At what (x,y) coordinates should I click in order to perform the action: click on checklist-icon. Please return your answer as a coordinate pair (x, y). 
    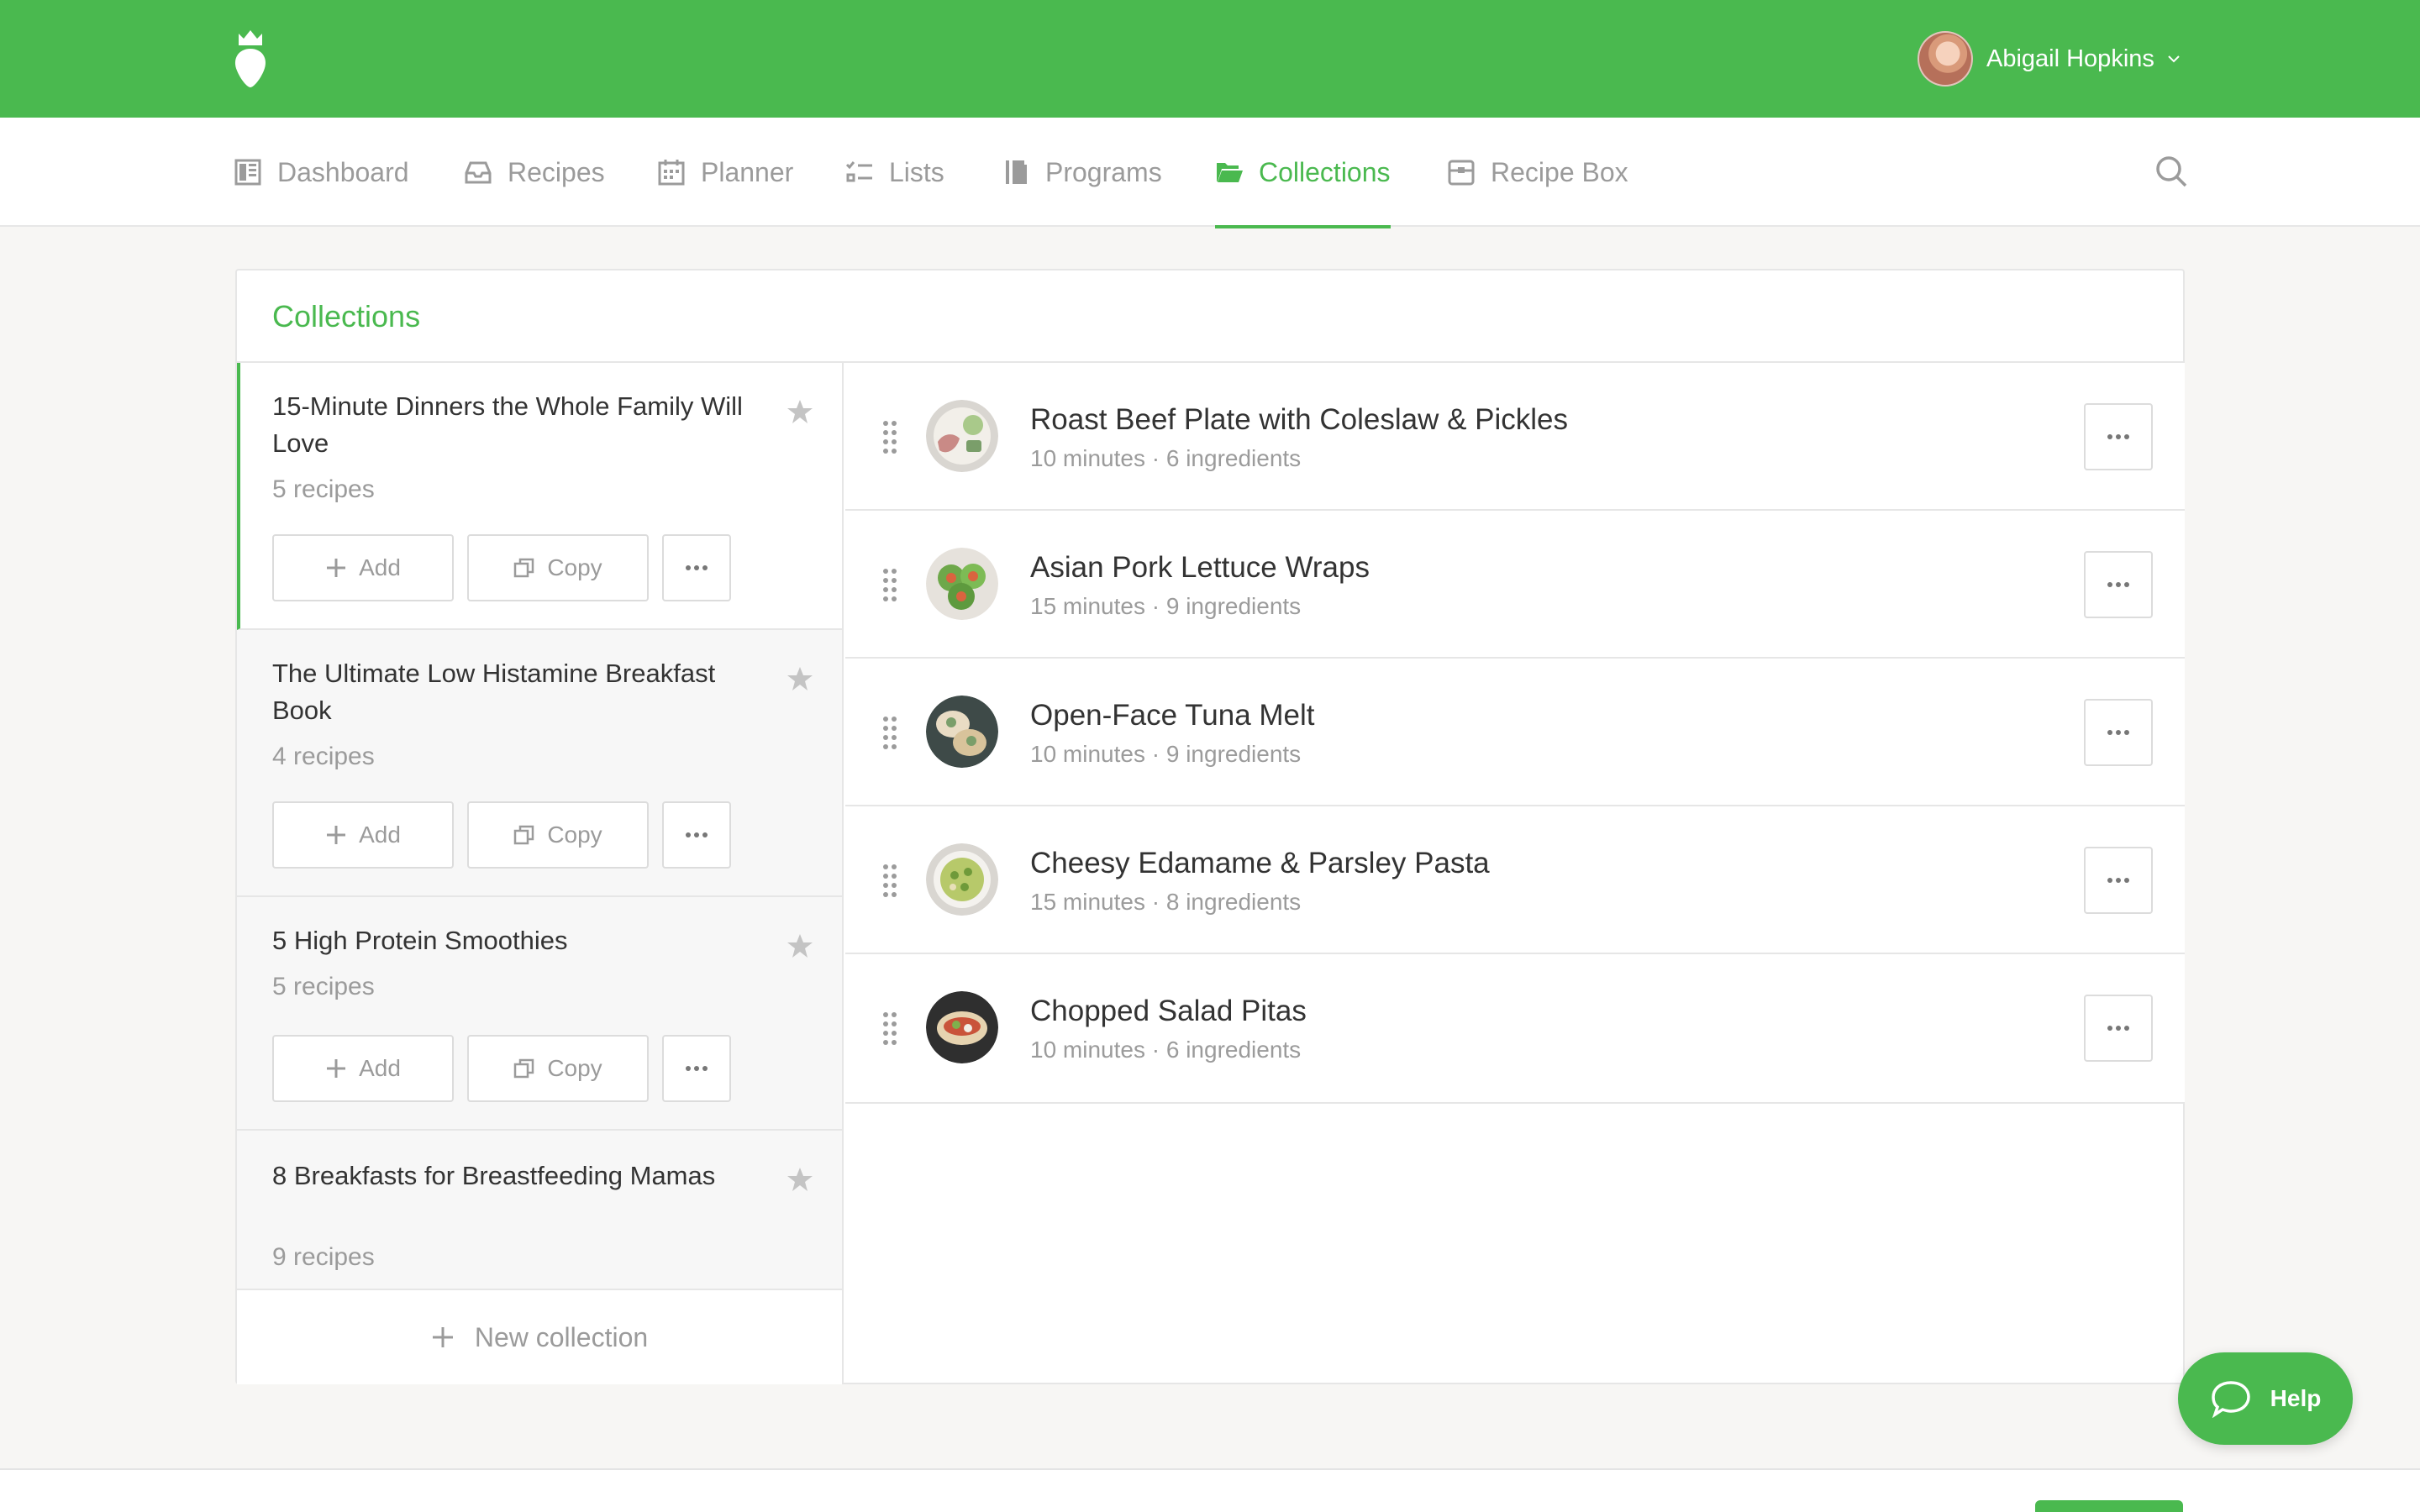
    Looking at the image, I should click on (858, 171).